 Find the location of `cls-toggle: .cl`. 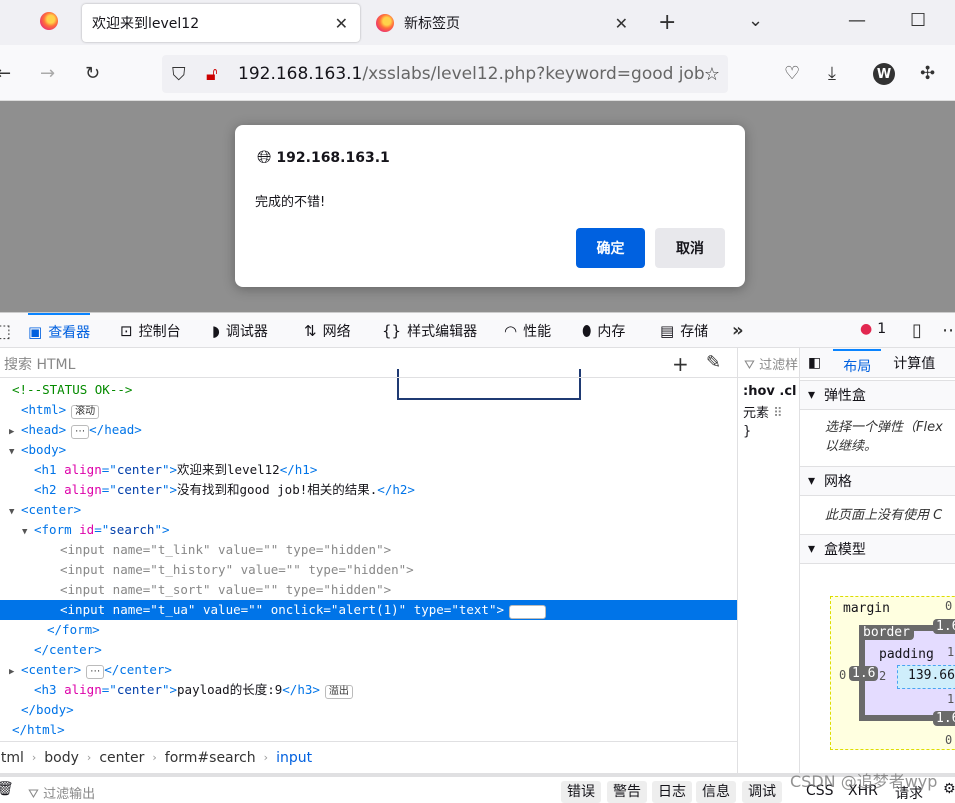

cls-toggle: .cl is located at coordinates (787, 391).